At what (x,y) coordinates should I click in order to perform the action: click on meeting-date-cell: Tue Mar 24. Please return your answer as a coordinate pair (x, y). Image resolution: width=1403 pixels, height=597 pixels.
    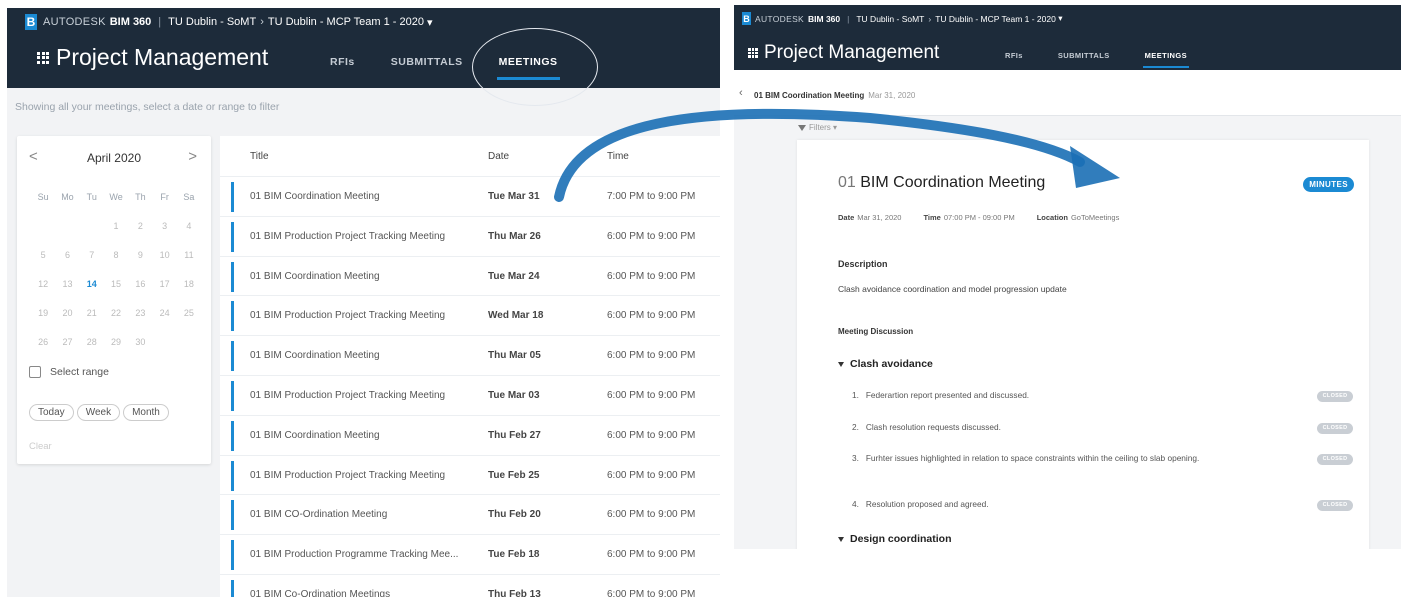
    Looking at the image, I should click on (514, 276).